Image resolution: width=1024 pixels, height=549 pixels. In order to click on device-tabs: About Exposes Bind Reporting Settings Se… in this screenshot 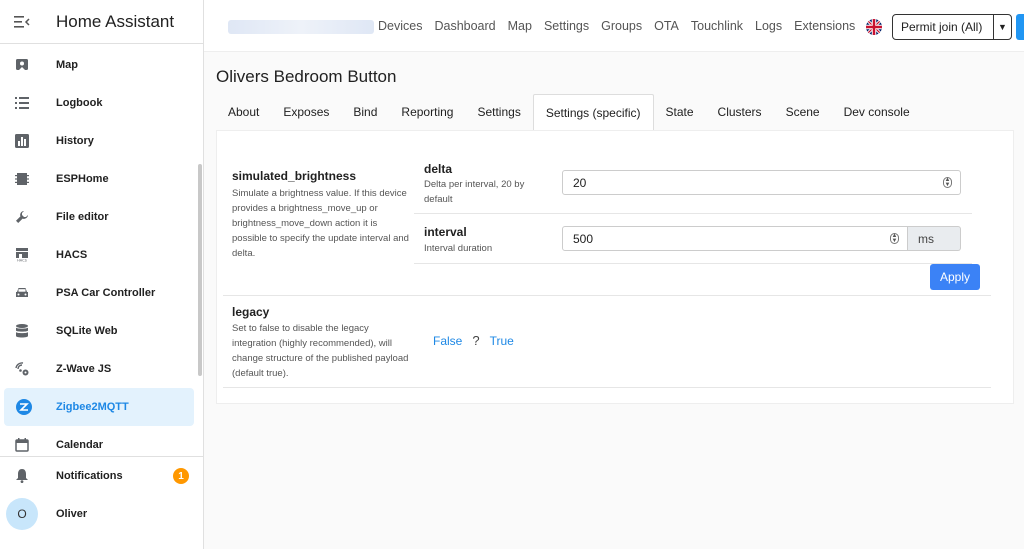, I will do `click(569, 112)`.